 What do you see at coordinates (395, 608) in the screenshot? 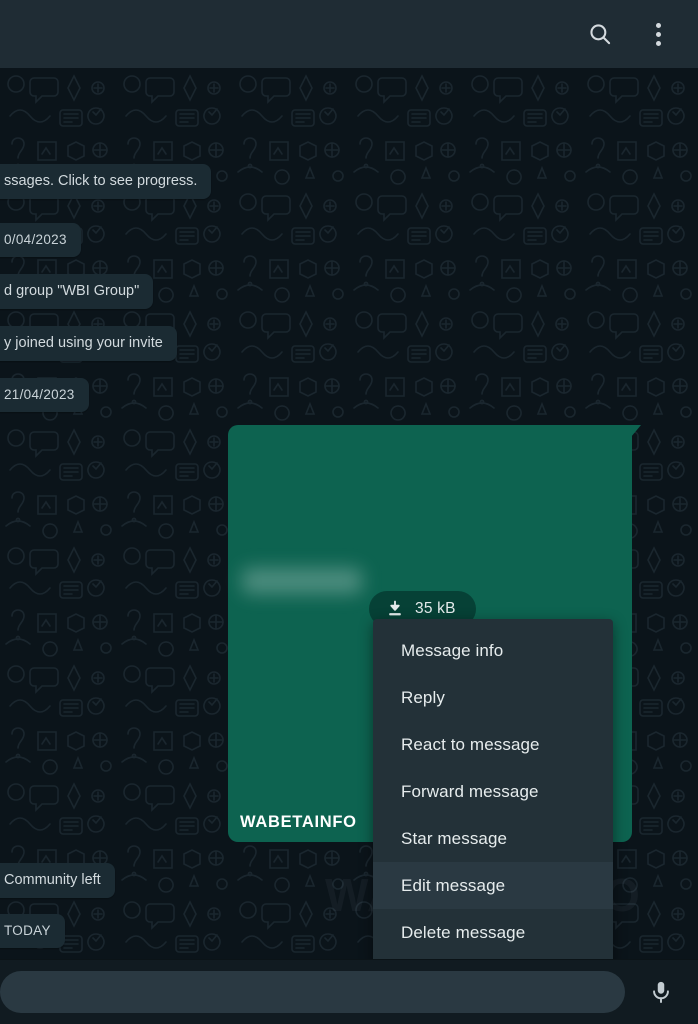
I see `download-icon` at bounding box center [395, 608].